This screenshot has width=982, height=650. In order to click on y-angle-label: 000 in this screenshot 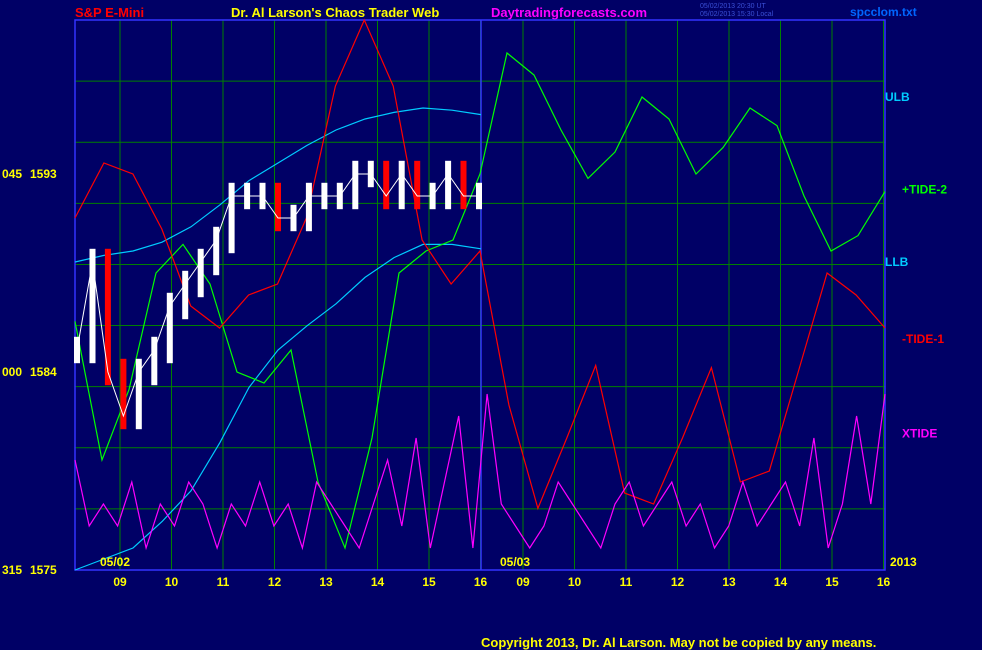, I will do `click(12, 372)`.